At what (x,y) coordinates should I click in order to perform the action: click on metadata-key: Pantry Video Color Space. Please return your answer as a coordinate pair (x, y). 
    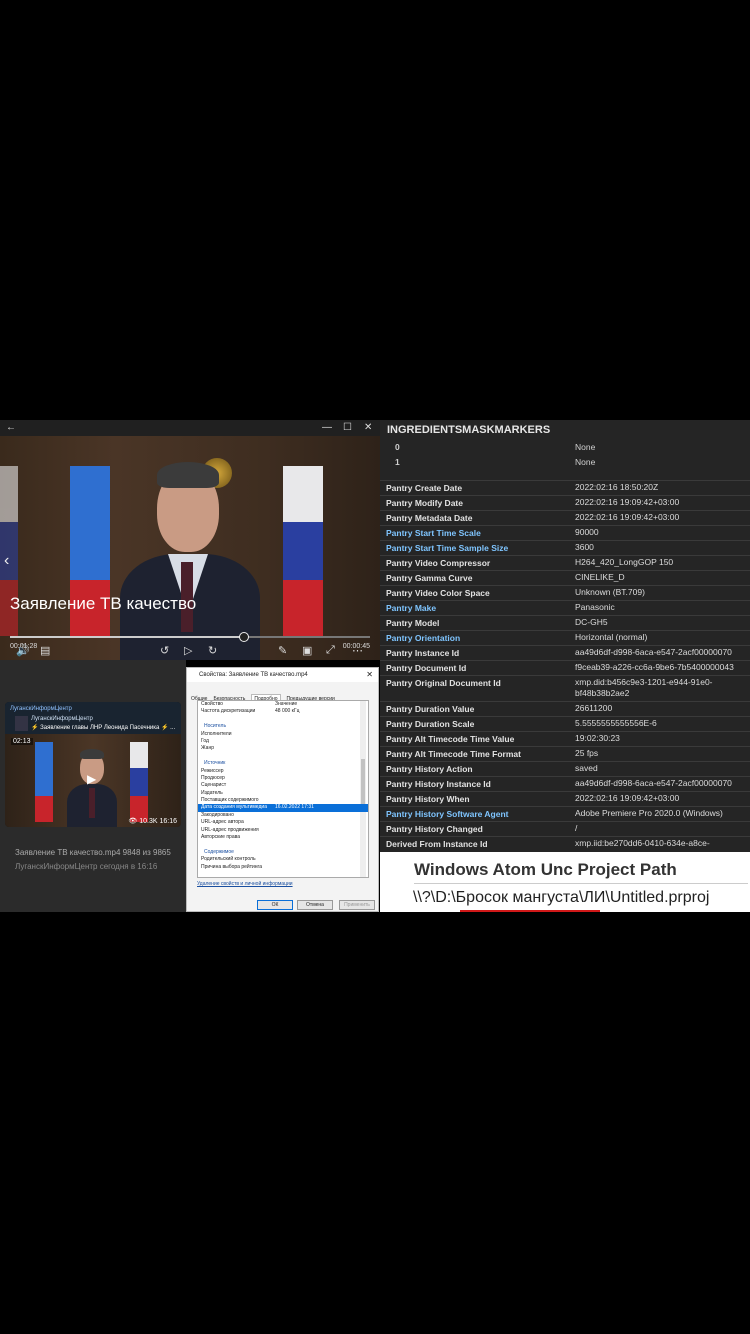
    Looking at the image, I should click on (438, 593).